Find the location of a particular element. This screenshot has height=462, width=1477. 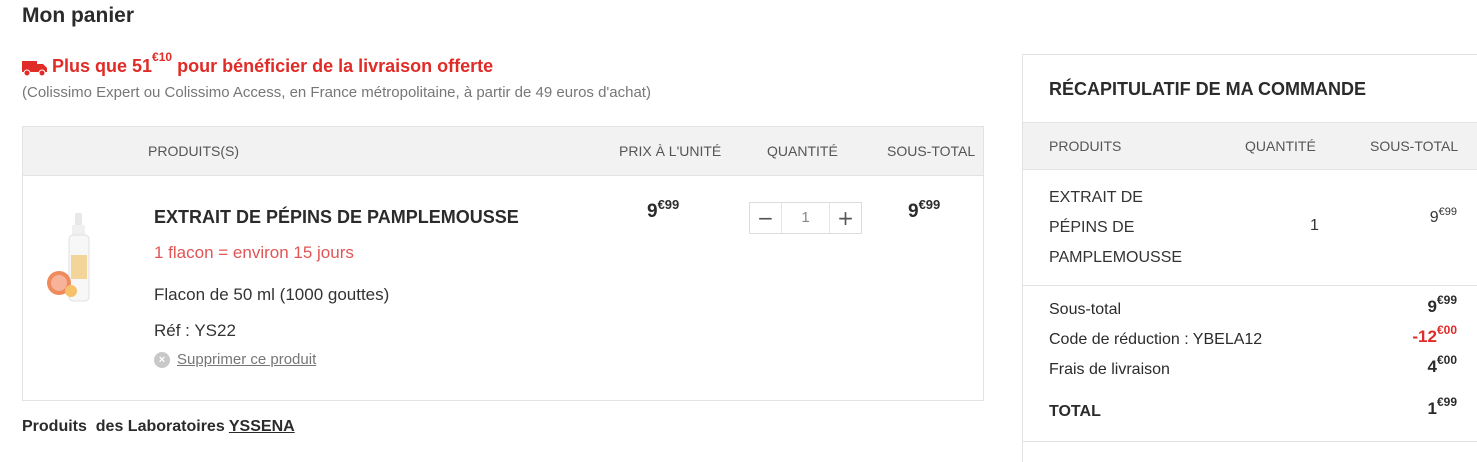

summary-title: RÉCAPITULATIF DE MA COMMANDE is located at coordinates (1207, 89).